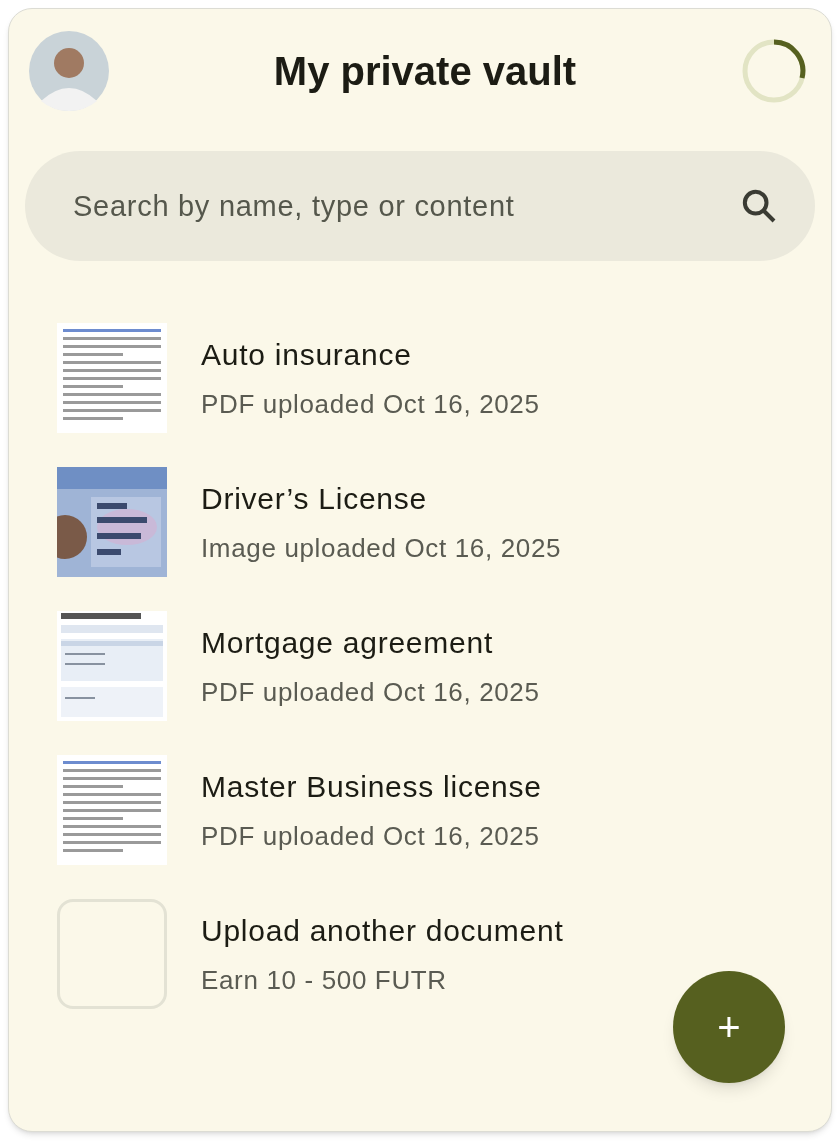  What do you see at coordinates (420, 206) in the screenshot?
I see `search-field: Search by name, type or content` at bounding box center [420, 206].